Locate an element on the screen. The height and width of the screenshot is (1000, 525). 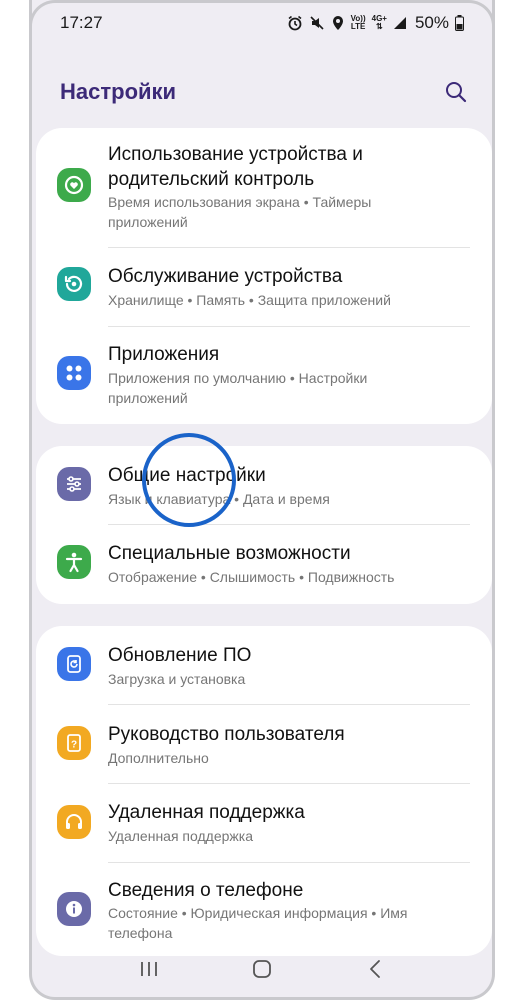
software-update-icon is located at coordinates (74, 664).